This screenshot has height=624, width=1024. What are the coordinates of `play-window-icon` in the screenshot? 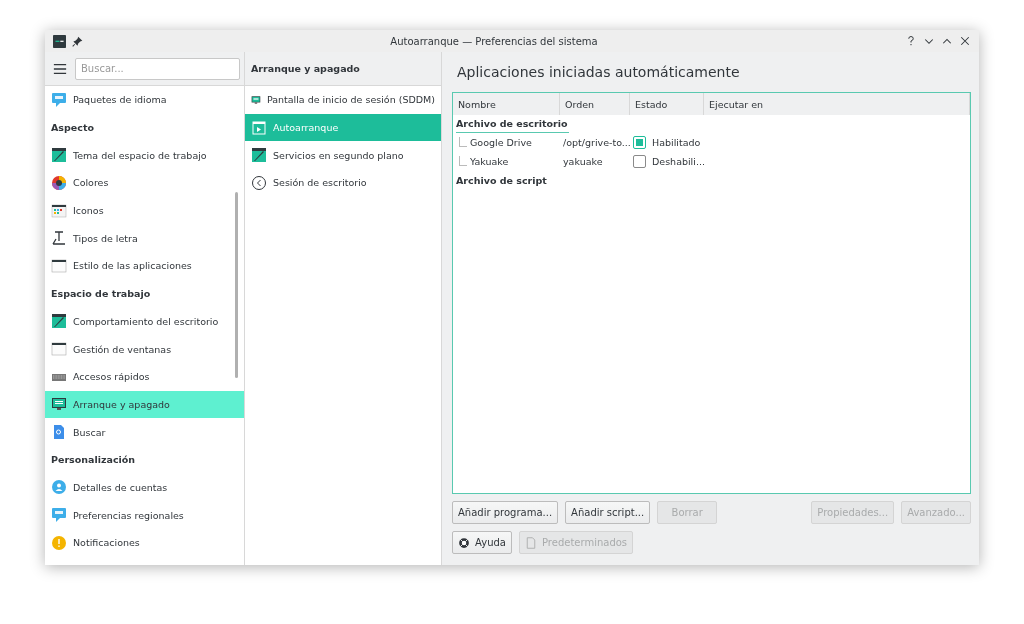 It's located at (259, 127).